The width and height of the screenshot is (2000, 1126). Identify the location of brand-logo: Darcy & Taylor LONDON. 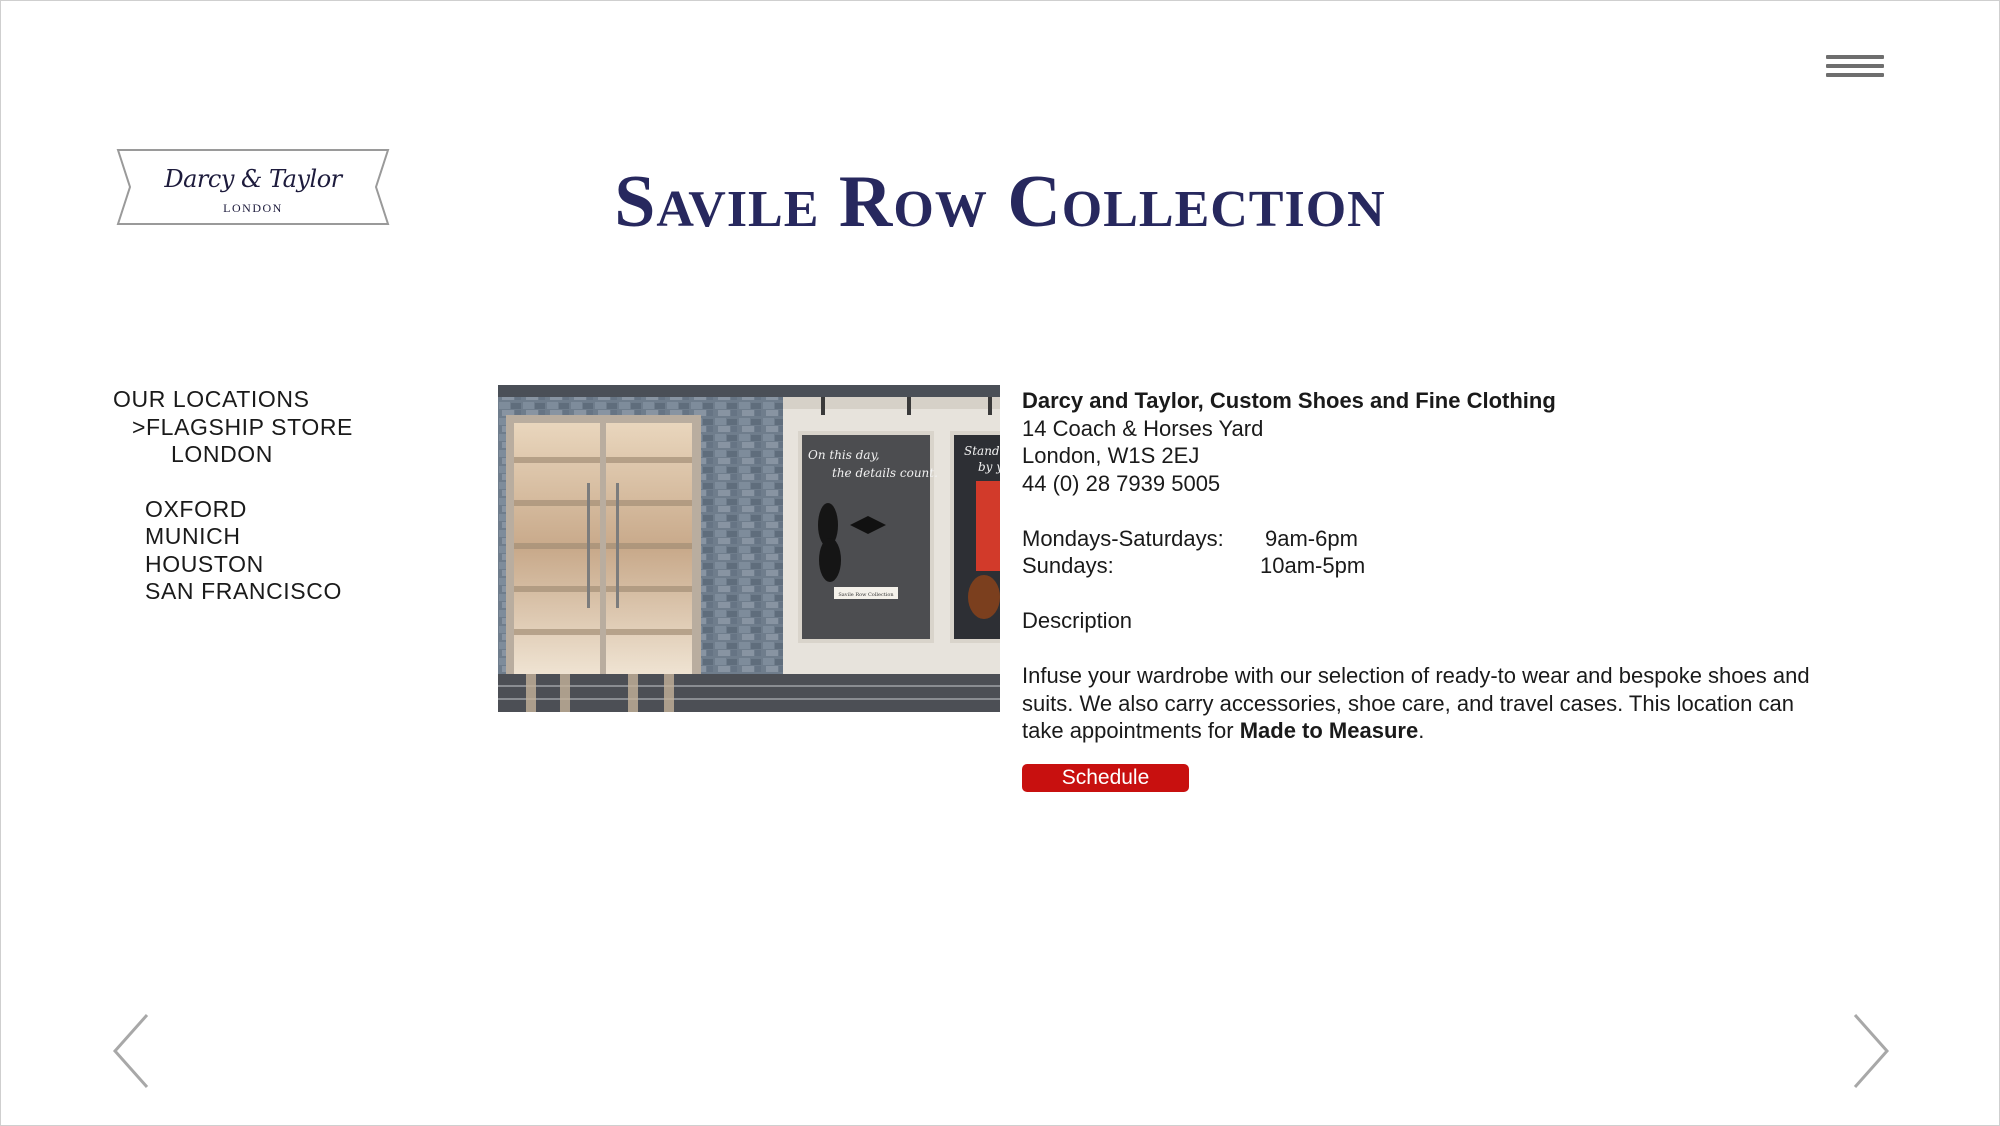
(253, 187).